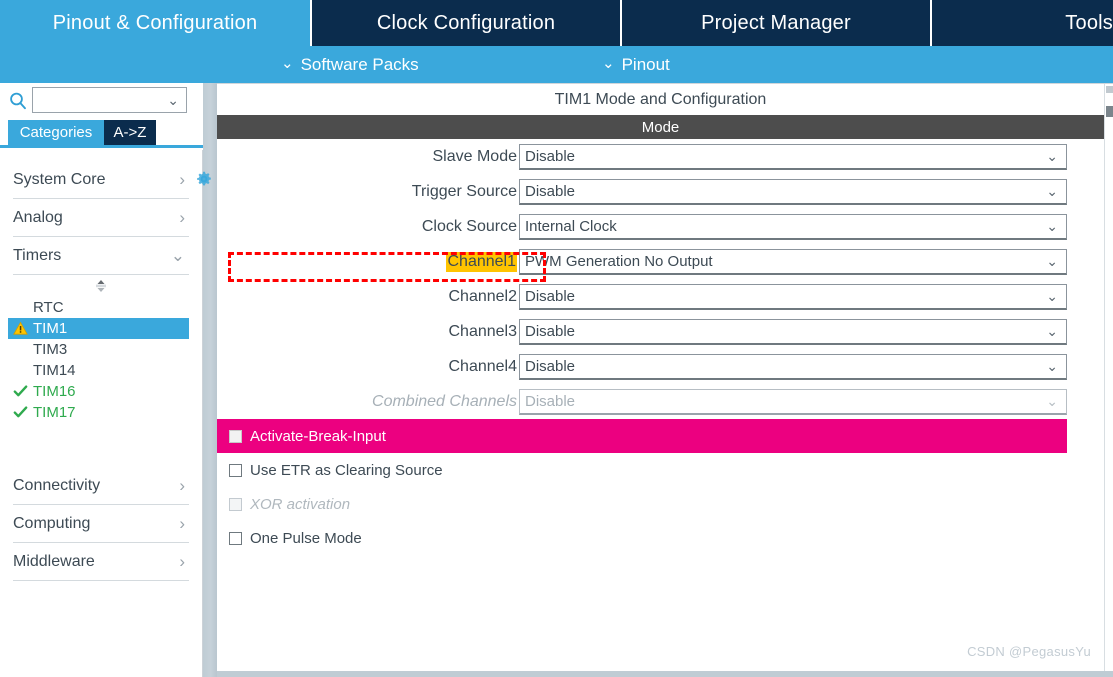 This screenshot has height=677, width=1113. What do you see at coordinates (642, 504) in the screenshot?
I see `checkbox-row-xor-activation: XOR activation` at bounding box center [642, 504].